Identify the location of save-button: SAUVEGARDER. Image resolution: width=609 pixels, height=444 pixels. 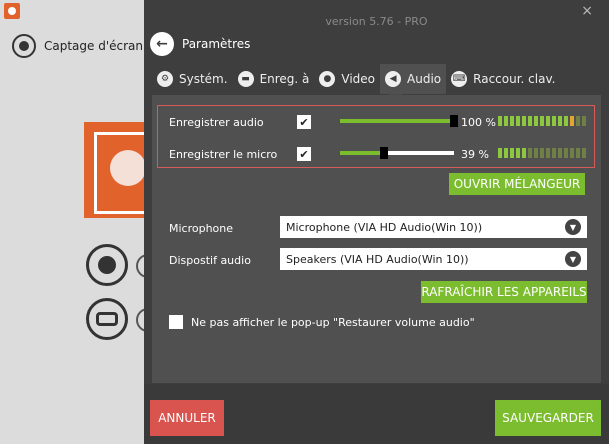
(548, 418).